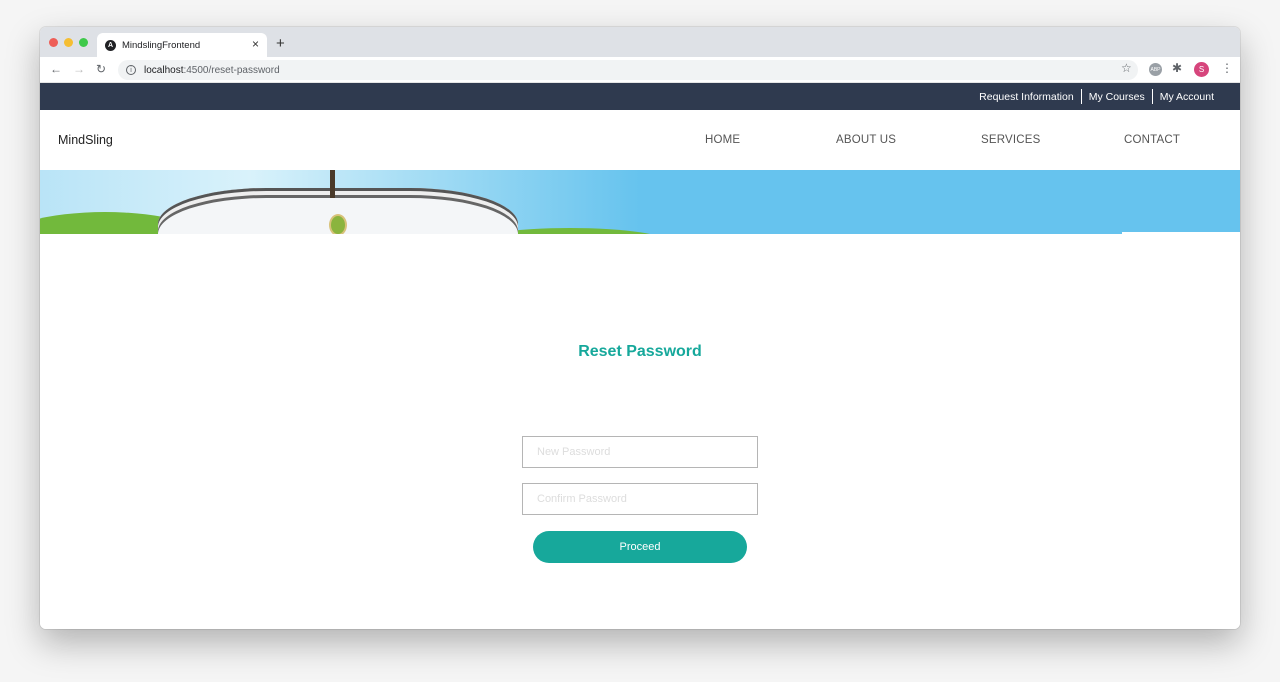  I want to click on forward-arrow-icon: →, so click(79, 69).